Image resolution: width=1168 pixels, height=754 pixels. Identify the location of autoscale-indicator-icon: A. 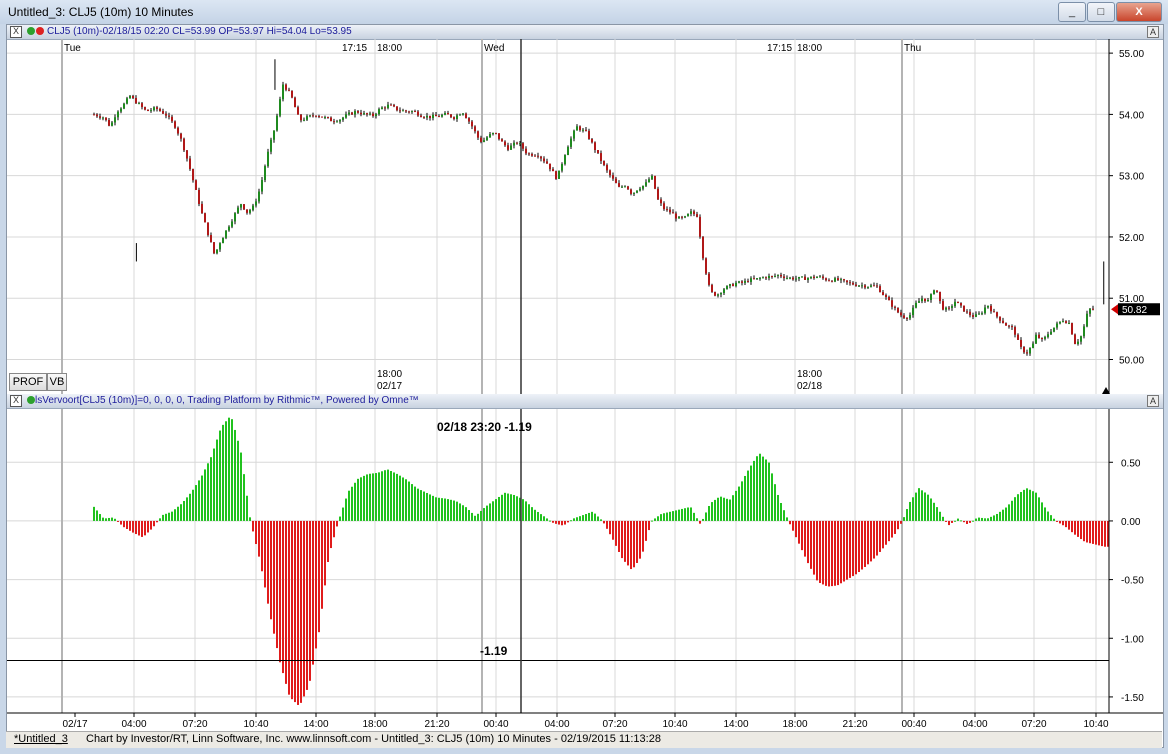
(1153, 401).